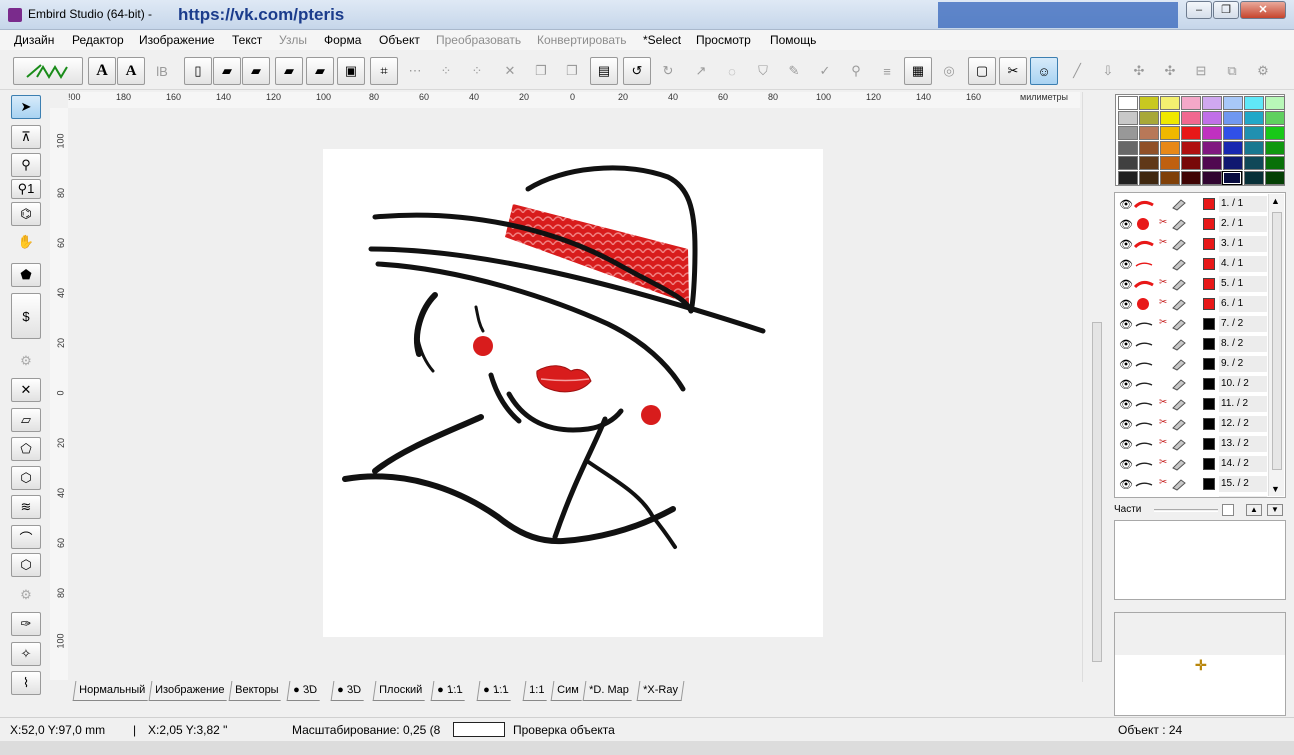 This screenshot has width=1294, height=755. Describe the element at coordinates (1193, 384) in the screenshot. I see `object-row: 👁 10. / 2` at that location.